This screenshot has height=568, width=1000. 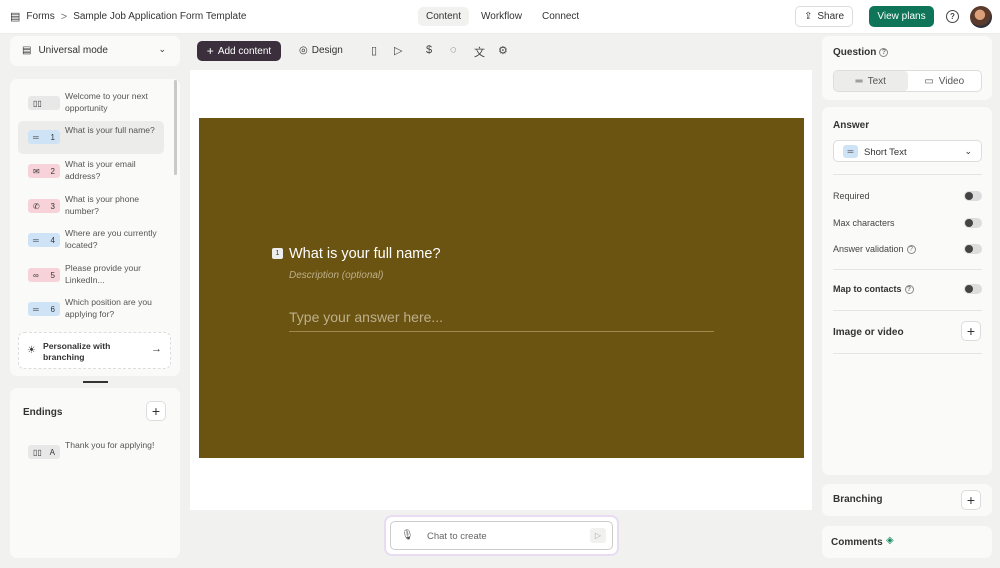 What do you see at coordinates (973, 196) in the screenshot?
I see `required-toggle` at bounding box center [973, 196].